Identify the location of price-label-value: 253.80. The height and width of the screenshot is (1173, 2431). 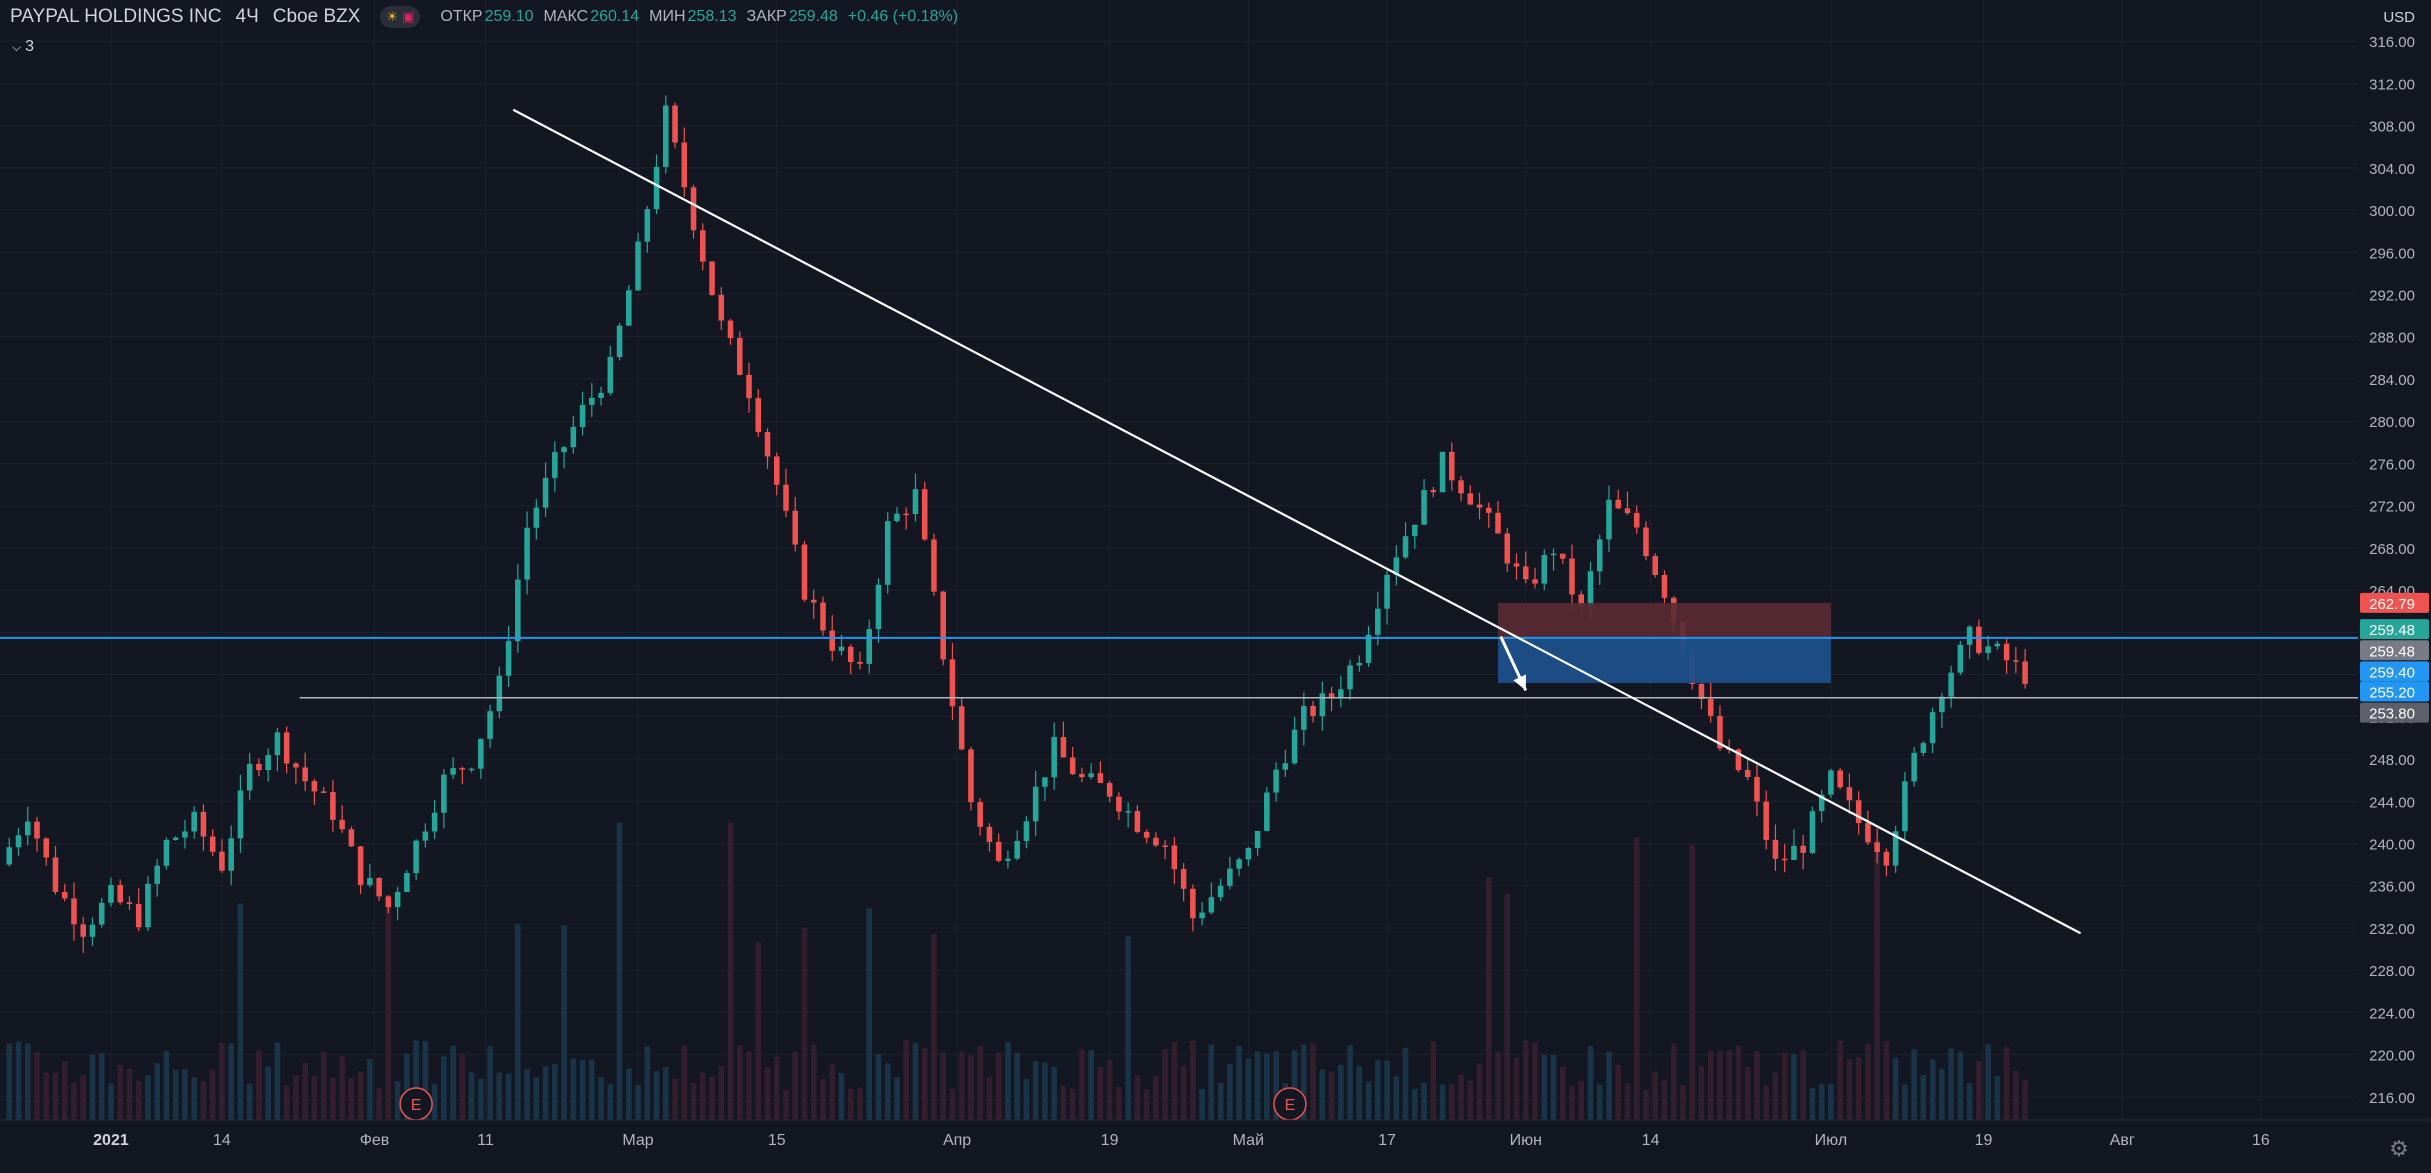
(2392, 714).